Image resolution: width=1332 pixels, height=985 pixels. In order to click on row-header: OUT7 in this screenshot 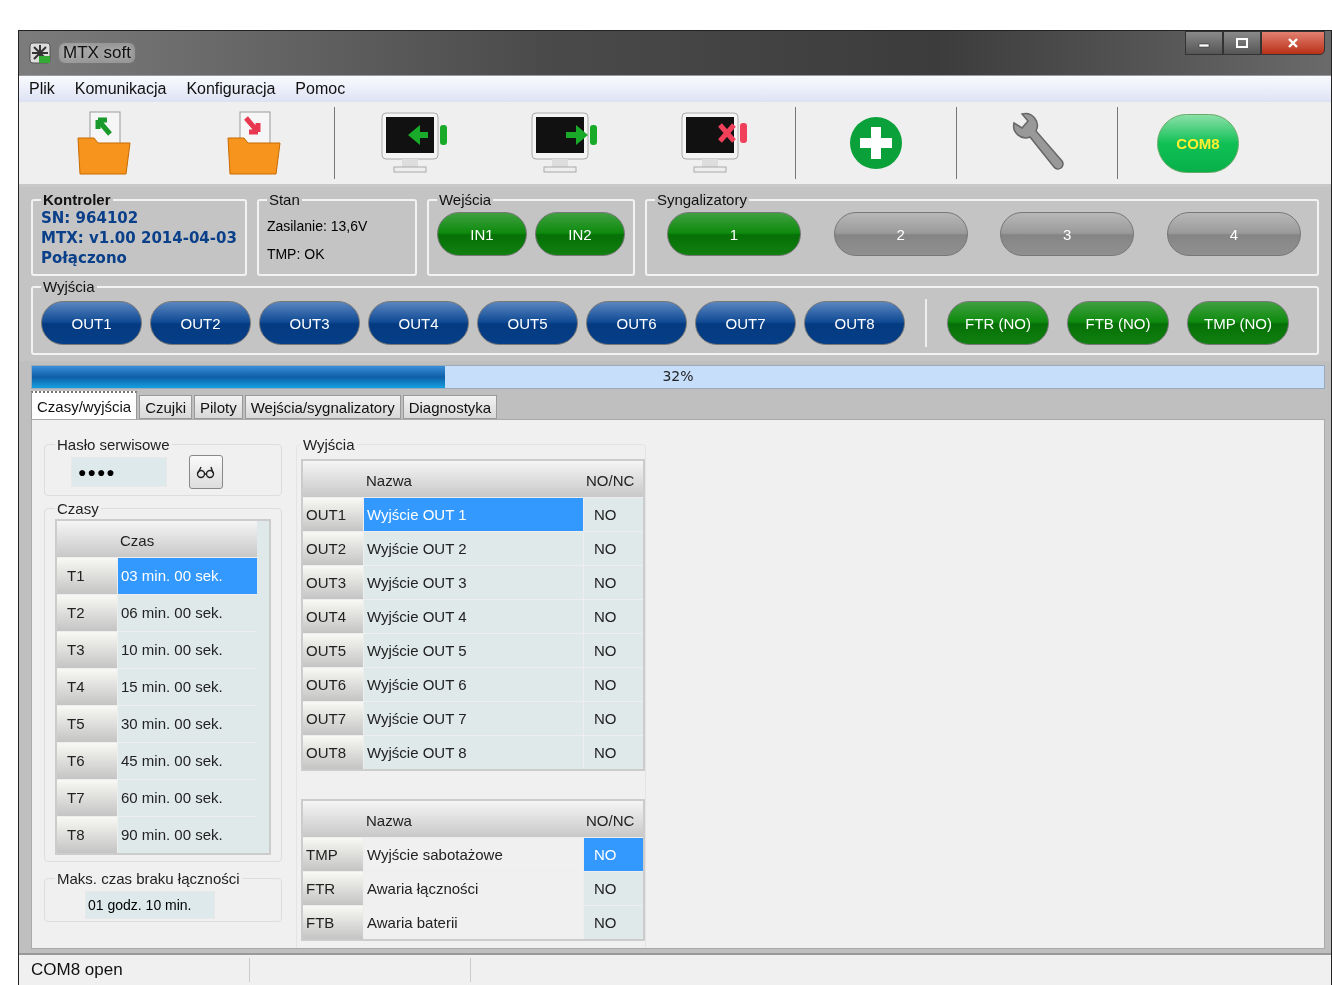, I will do `click(333, 718)`.